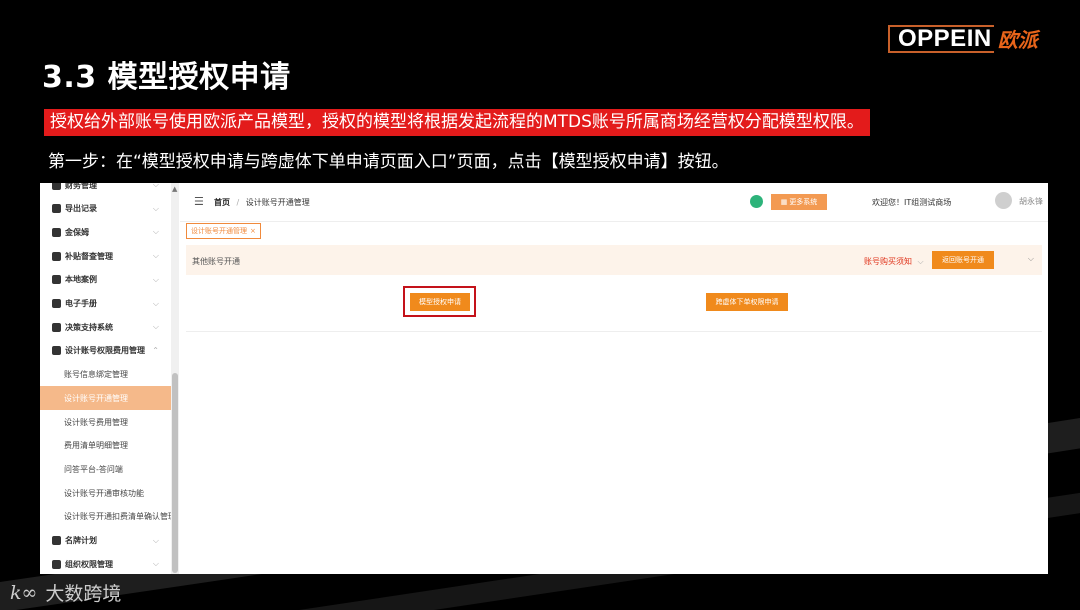 Image resolution: width=1080 pixels, height=610 pixels. I want to click on tab-account-management: 设计账号开通管理 ×, so click(223, 231).